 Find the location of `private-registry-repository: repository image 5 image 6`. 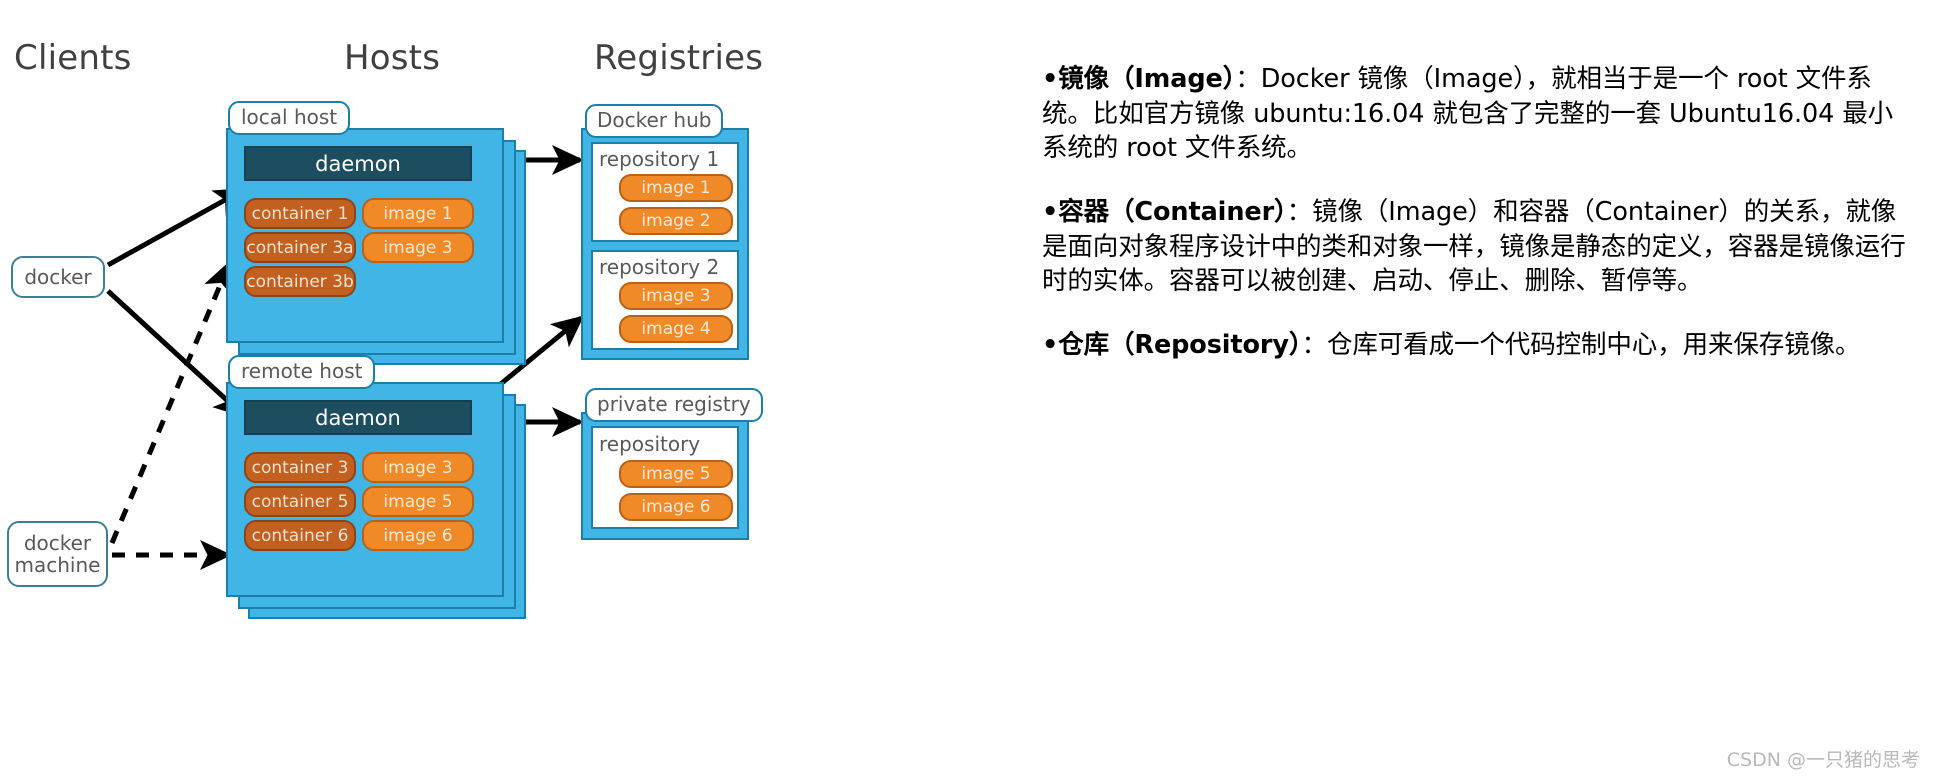

private-registry-repository: repository image 5 image 6 is located at coordinates (665, 477).